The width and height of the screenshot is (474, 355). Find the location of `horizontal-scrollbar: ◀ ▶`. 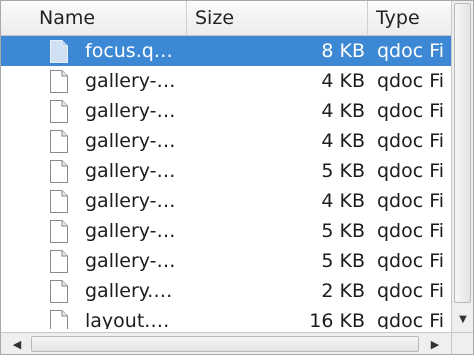

horizontal-scrollbar: ◀ ▶ is located at coordinates (226, 343).